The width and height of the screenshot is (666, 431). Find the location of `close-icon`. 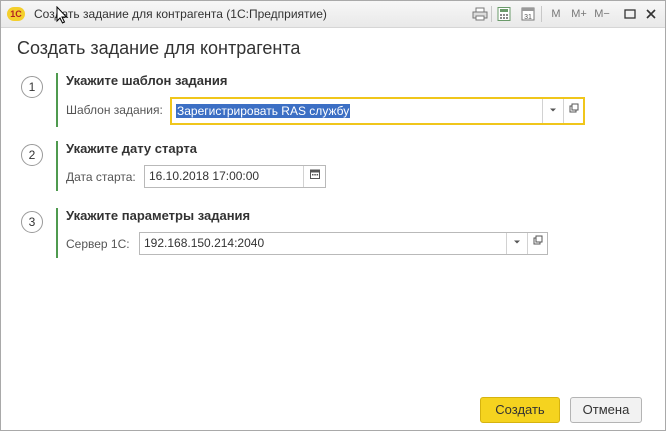

close-icon is located at coordinates (651, 14).